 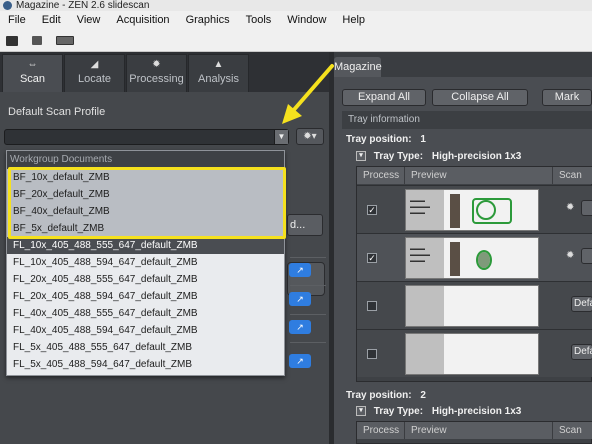 I want to click on tray-type-header-1: ▾ Tray Type: High-precision 1x3, so click(x=474, y=157).